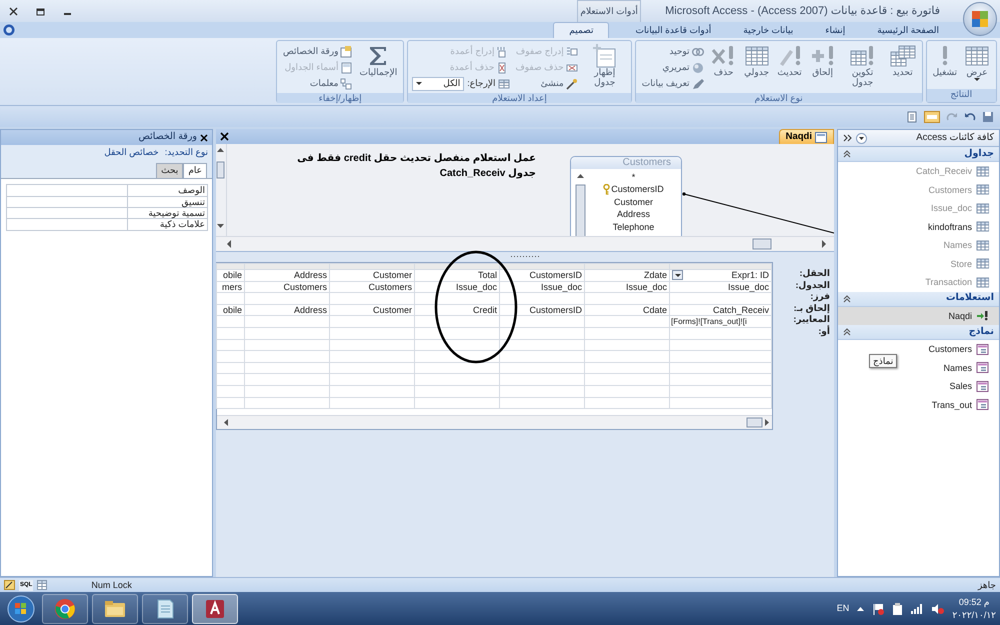  Describe the element at coordinates (806, 136) in the screenshot. I see `document-tab: Naqdi` at that location.